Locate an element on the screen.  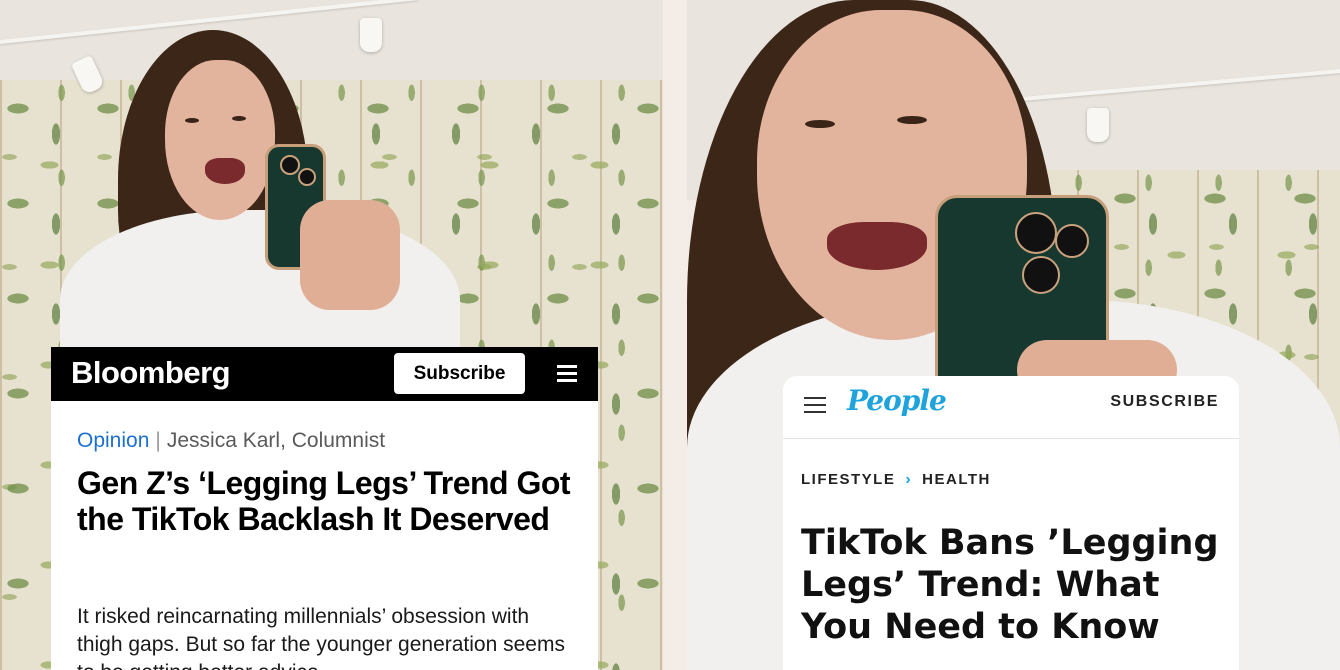
section-link: Opinion is located at coordinates (113, 440).